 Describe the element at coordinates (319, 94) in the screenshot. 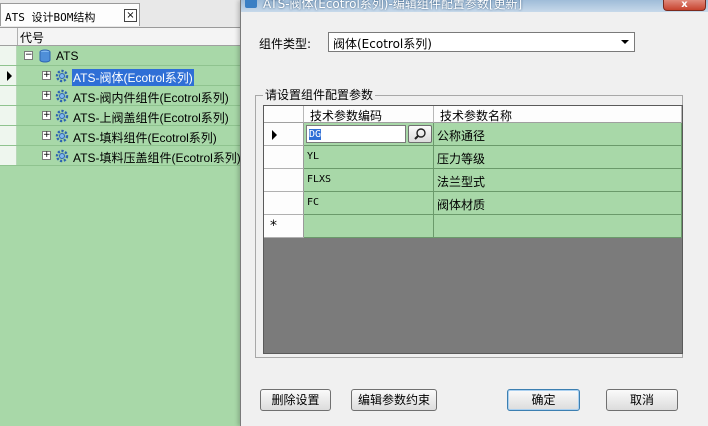

I see `config-params-group-title: 请设置组件配置参数` at that location.